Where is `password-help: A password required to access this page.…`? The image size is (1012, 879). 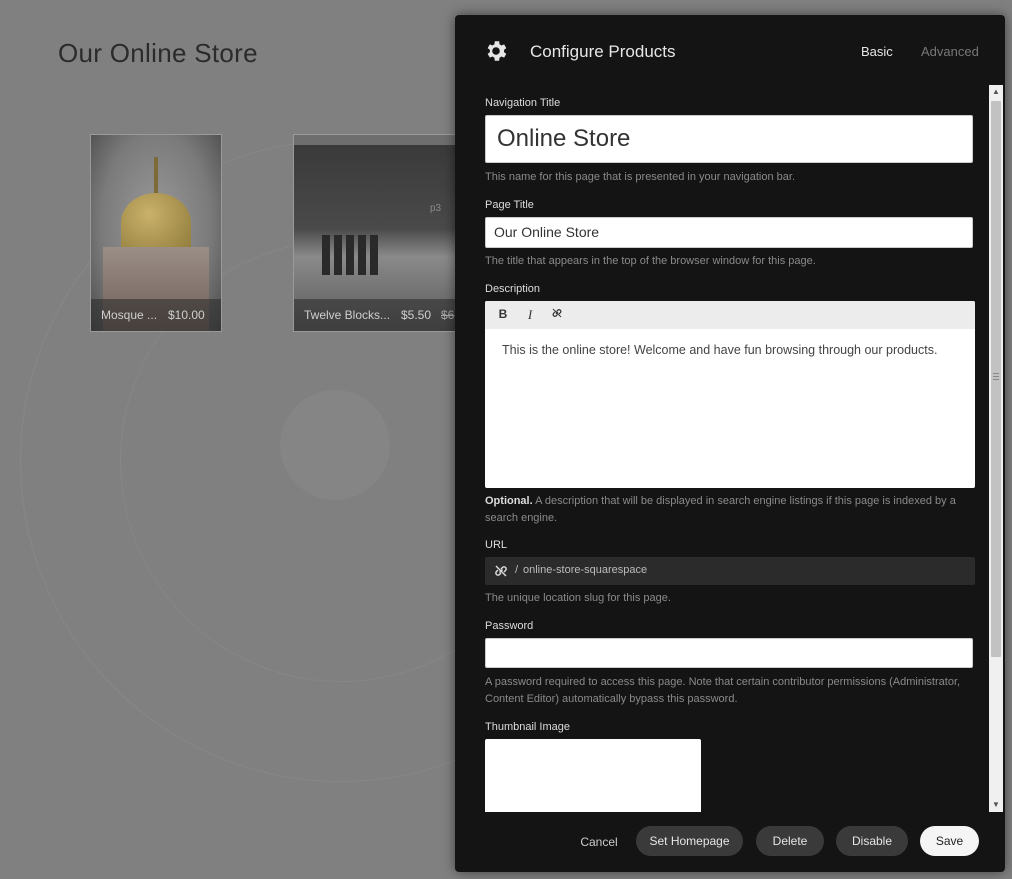 password-help: A password required to access this page.… is located at coordinates (723, 690).